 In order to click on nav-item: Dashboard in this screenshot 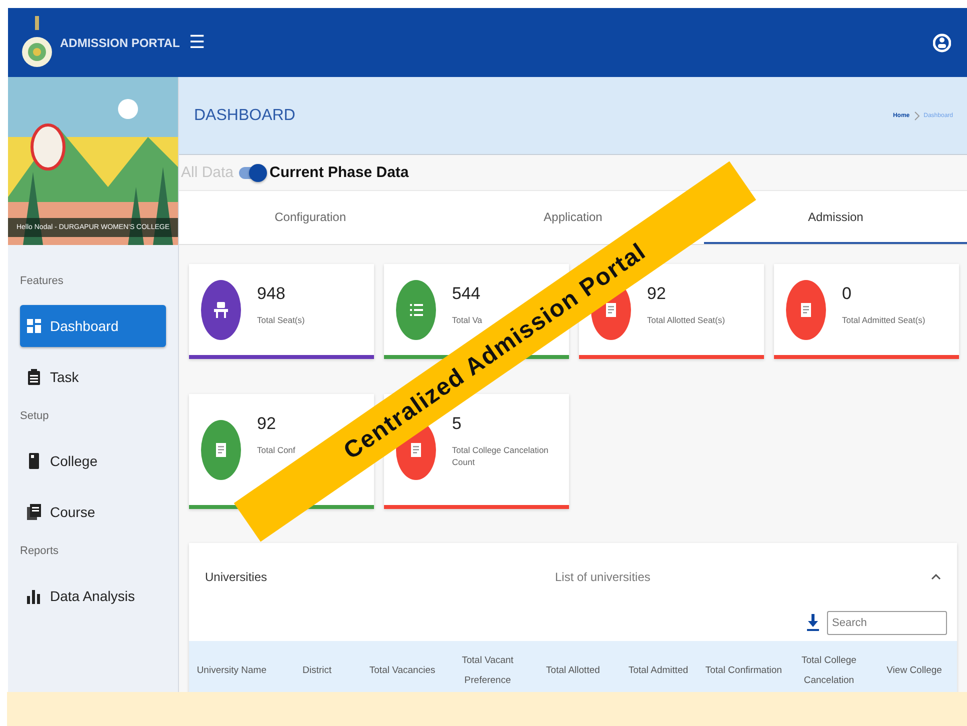, I will do `click(93, 326)`.